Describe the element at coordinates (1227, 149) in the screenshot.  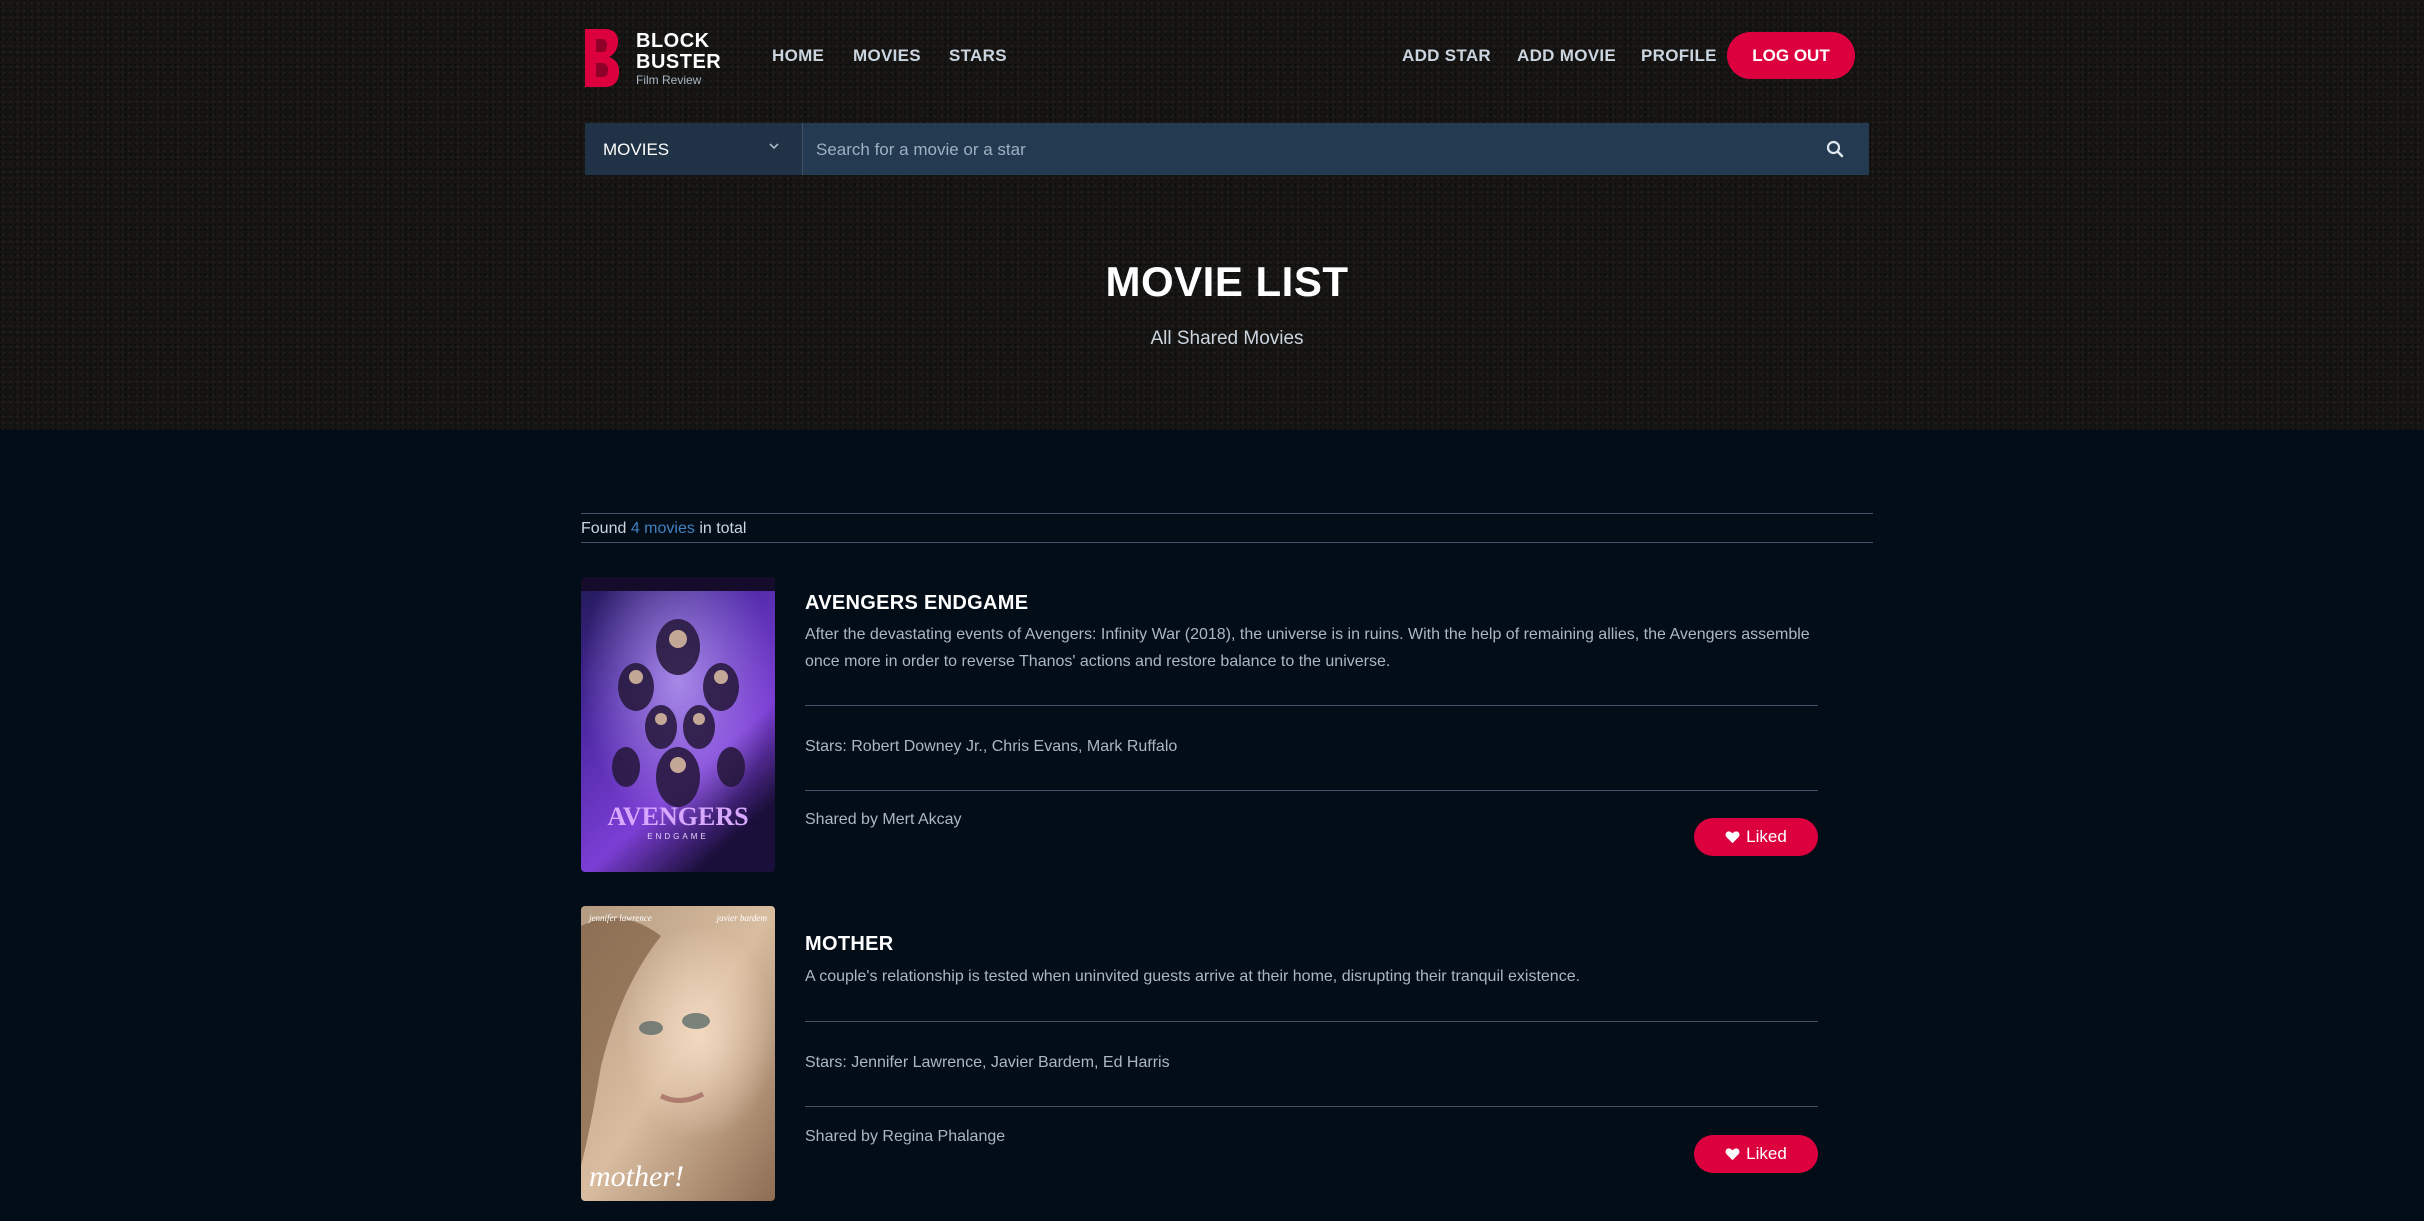
I see `search-bar: MOVIES Search for a movie or a star` at that location.